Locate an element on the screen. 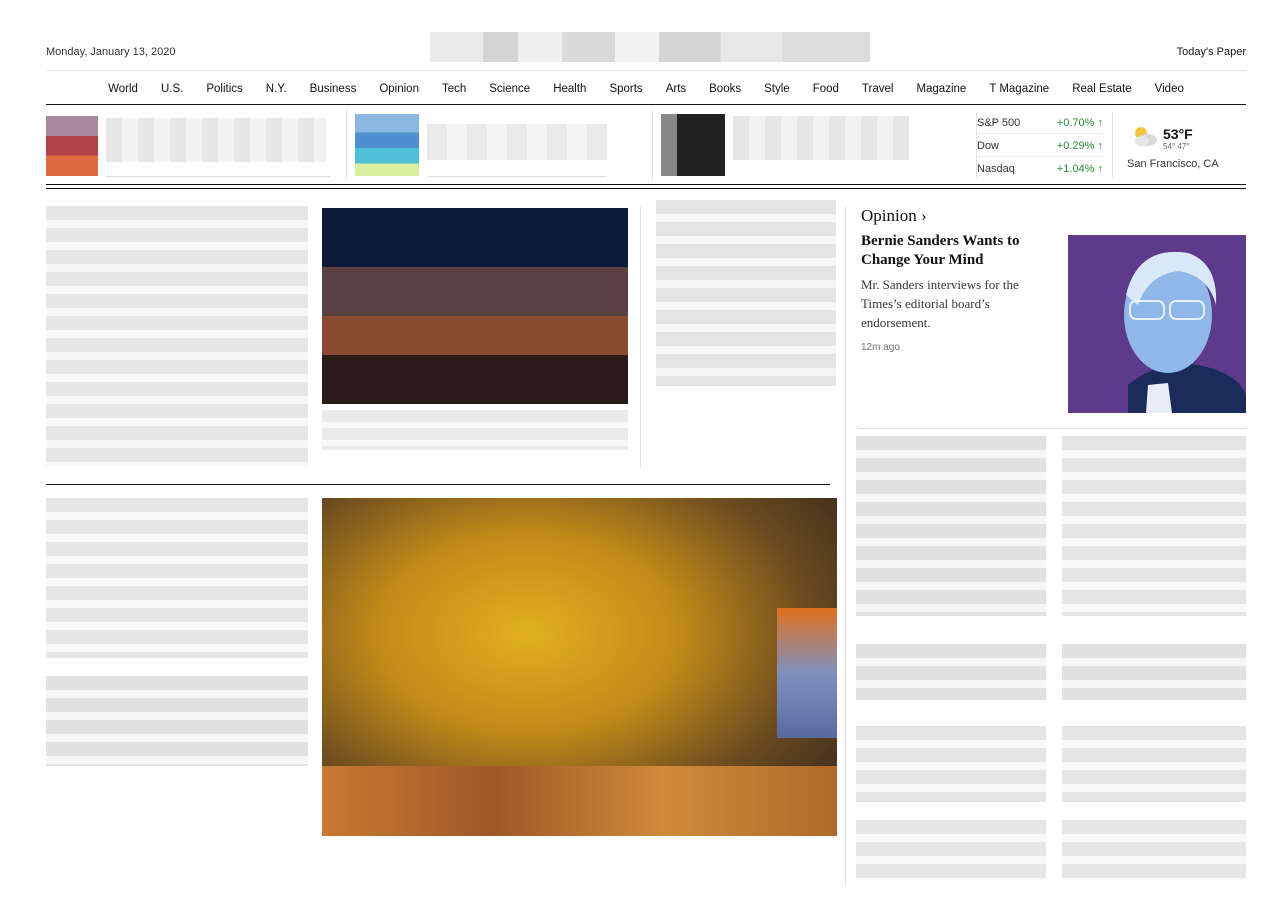  market-change: +0.29% ↑ is located at coordinates (1079, 145).